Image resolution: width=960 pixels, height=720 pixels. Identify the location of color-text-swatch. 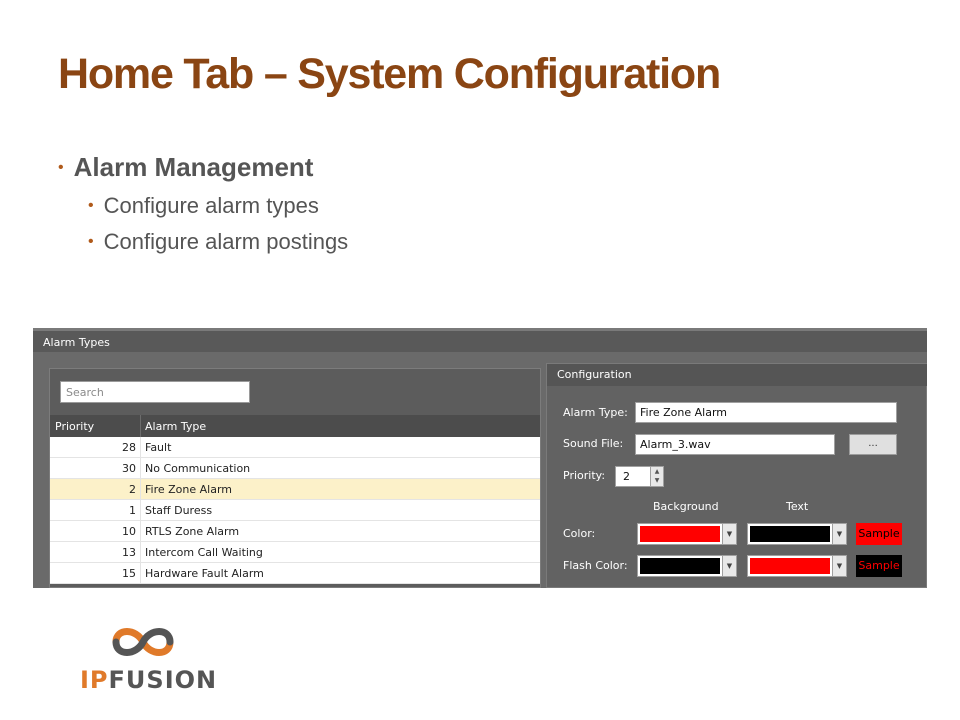
(790, 534).